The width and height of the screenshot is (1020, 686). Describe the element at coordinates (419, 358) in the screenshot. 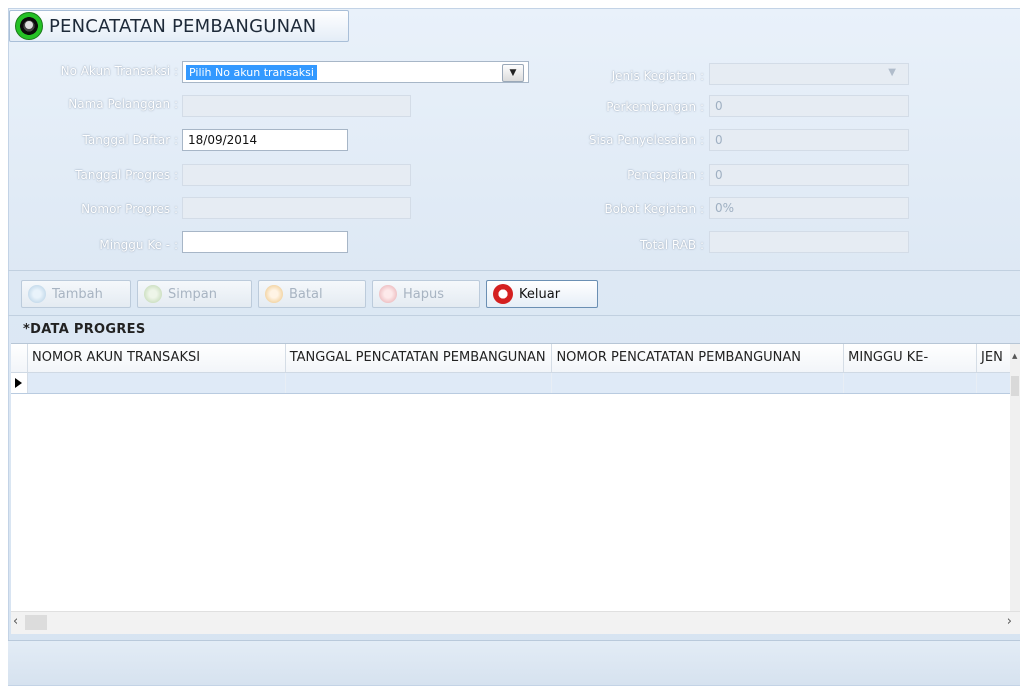

I see `col-tanggal-pencatatan: TANGGAL PENCATATAN PEMBANGUNAN` at that location.